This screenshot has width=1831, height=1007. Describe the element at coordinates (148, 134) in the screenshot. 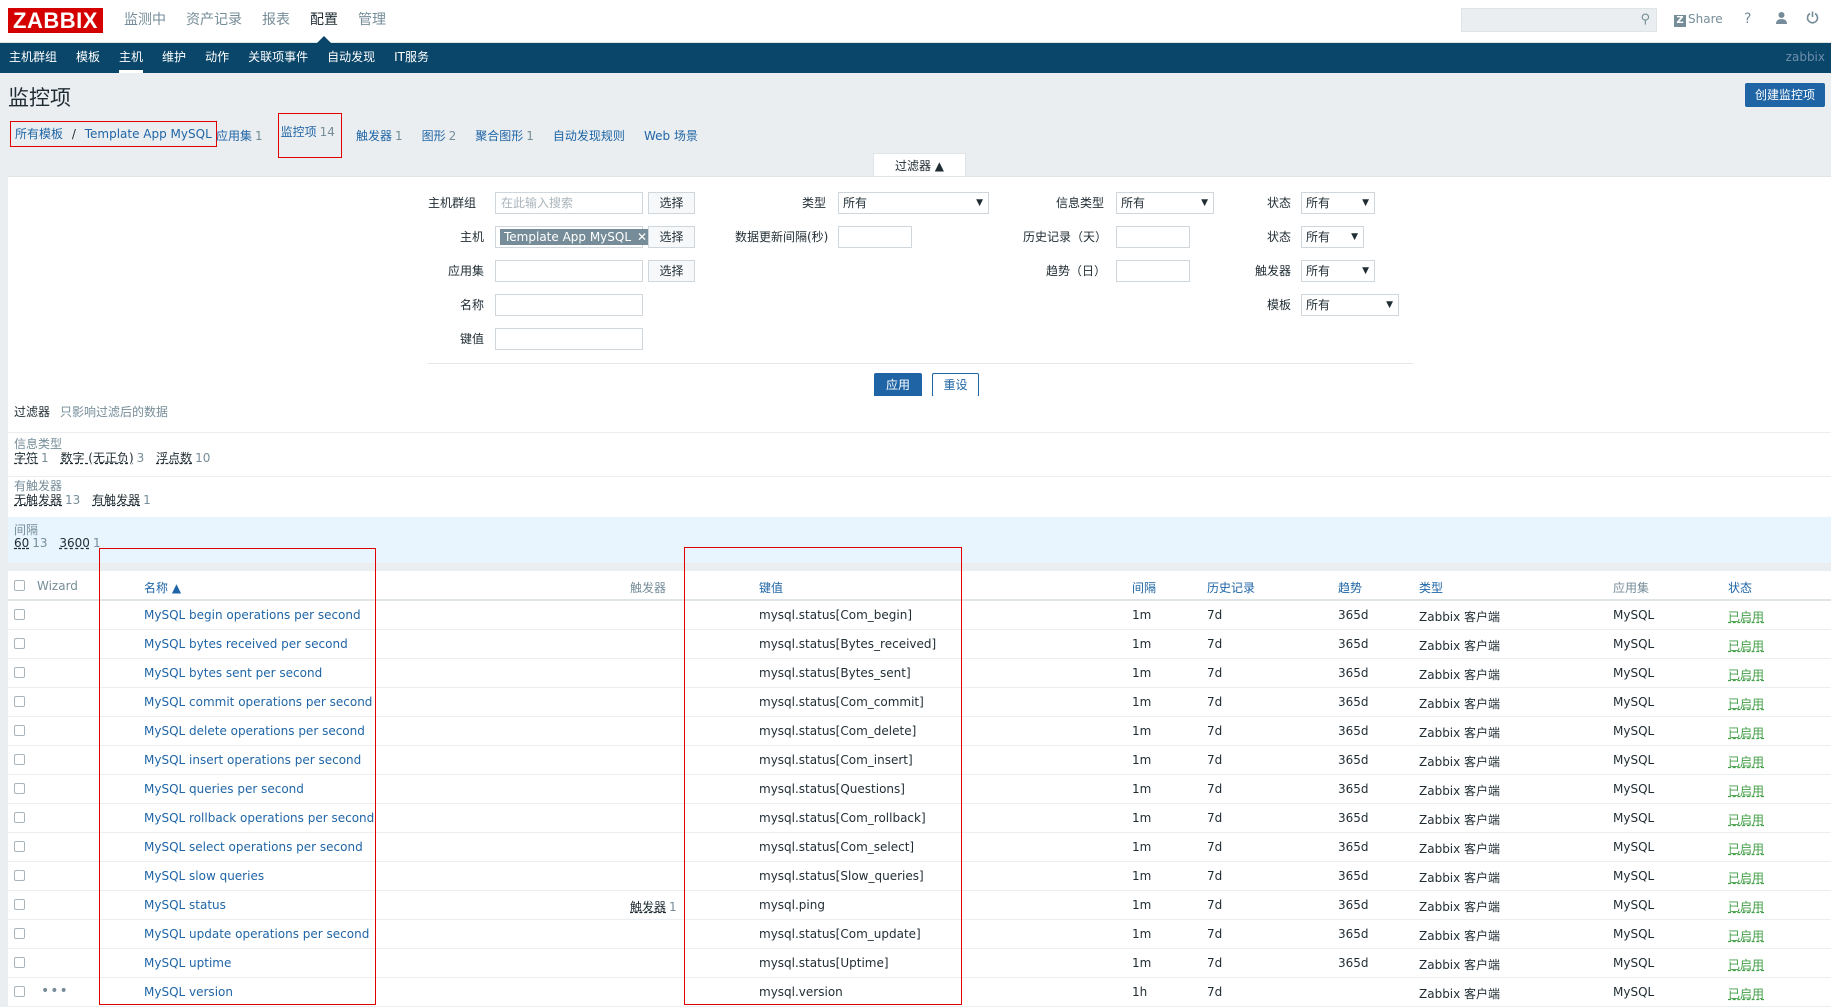

I see `breadcrumb-template: Template App MySQL` at that location.